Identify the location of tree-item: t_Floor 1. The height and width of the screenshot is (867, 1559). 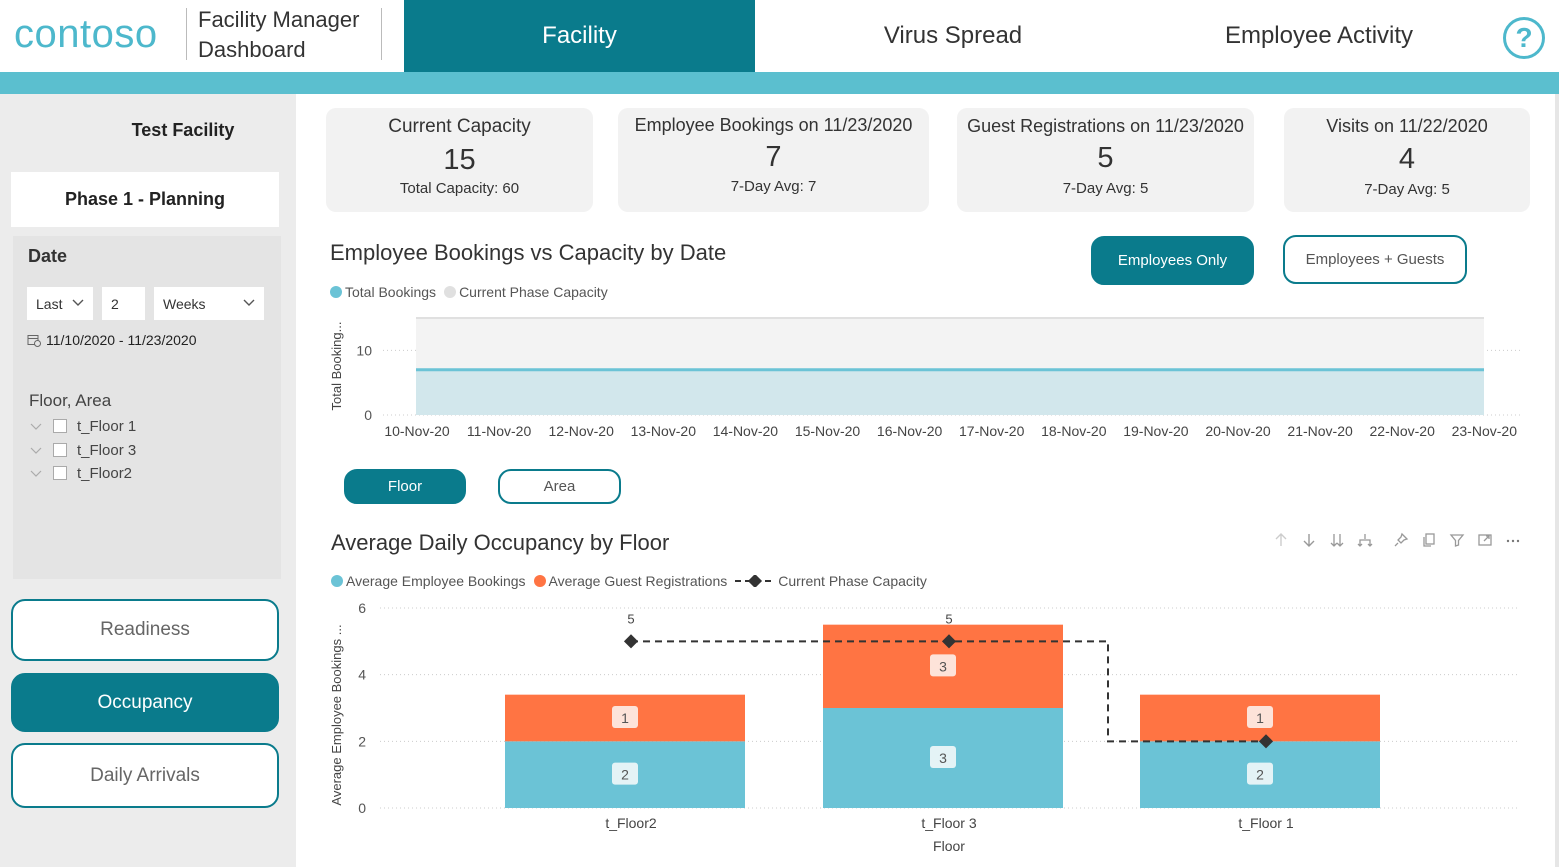
(82, 426).